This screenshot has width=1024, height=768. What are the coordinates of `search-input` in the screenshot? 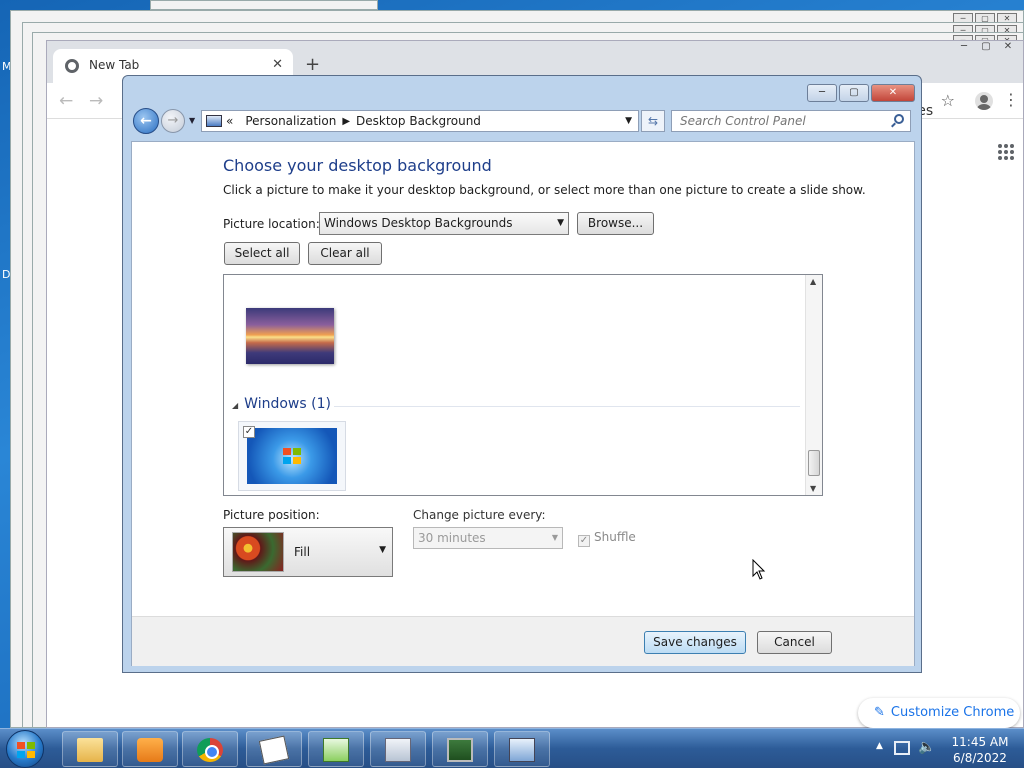 It's located at (777, 121).